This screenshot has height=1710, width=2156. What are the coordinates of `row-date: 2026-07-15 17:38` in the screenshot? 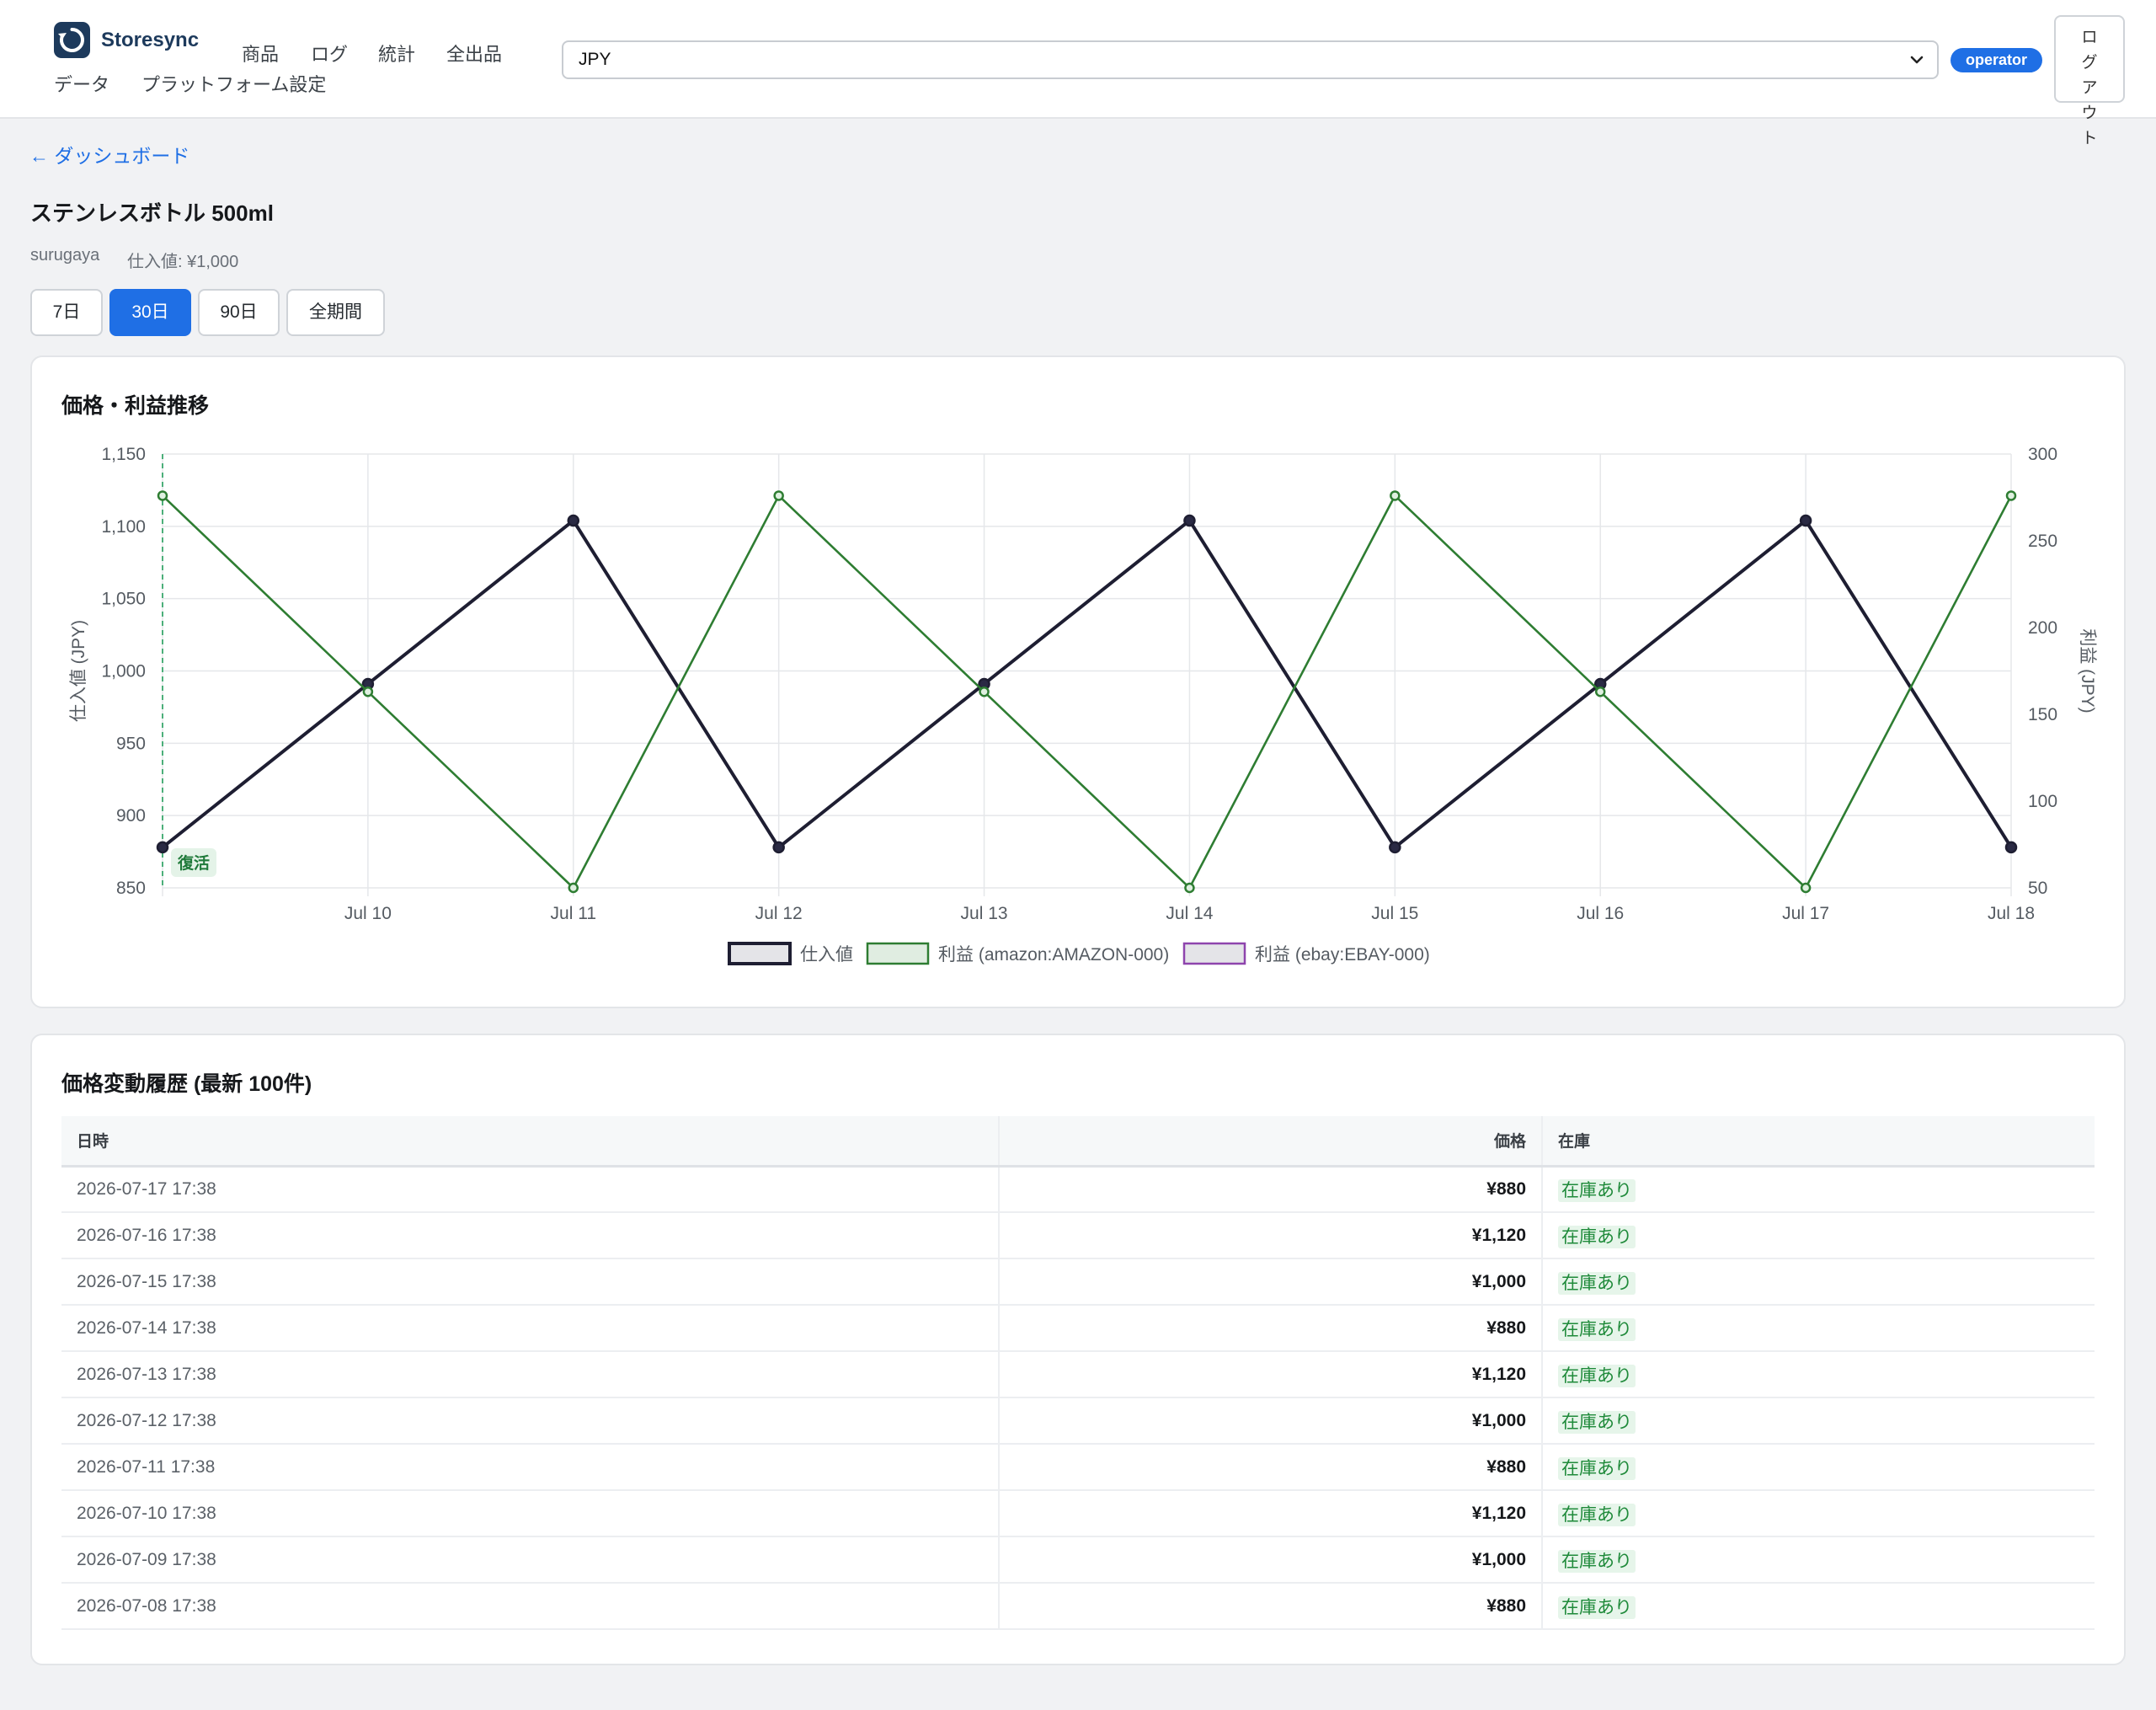 It's located at (530, 1282).